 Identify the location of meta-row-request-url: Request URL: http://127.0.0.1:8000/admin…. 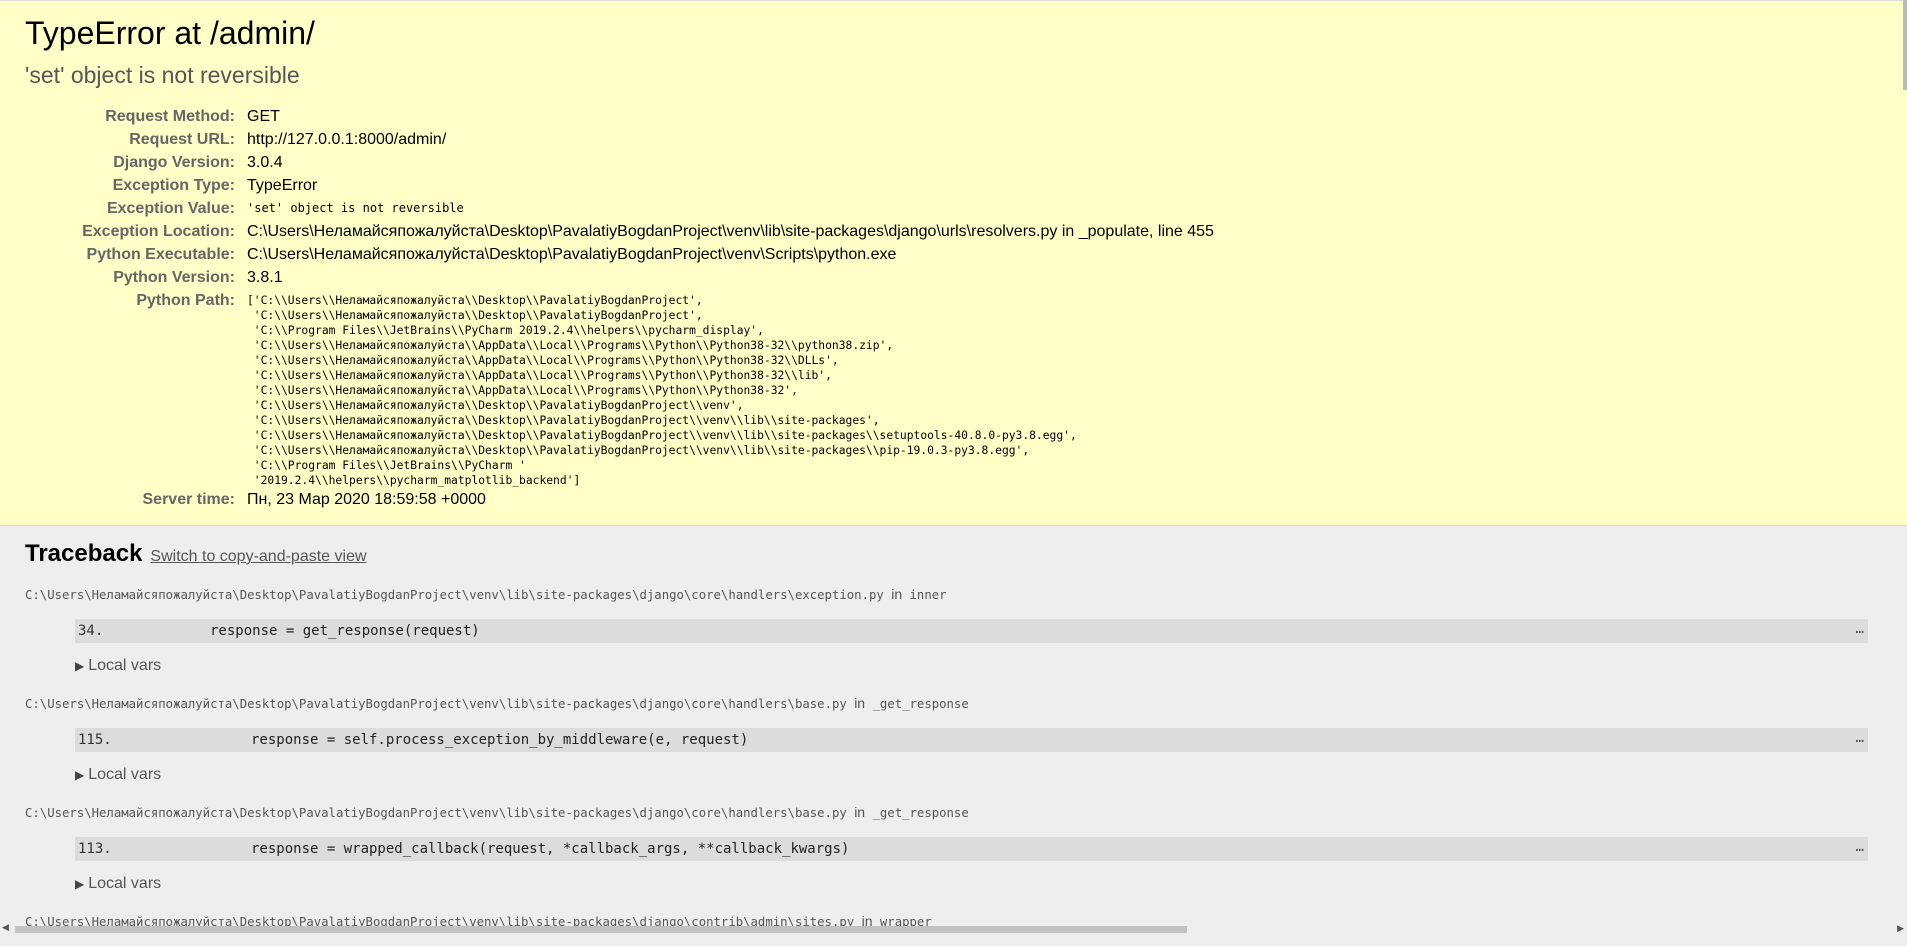
(619, 139).